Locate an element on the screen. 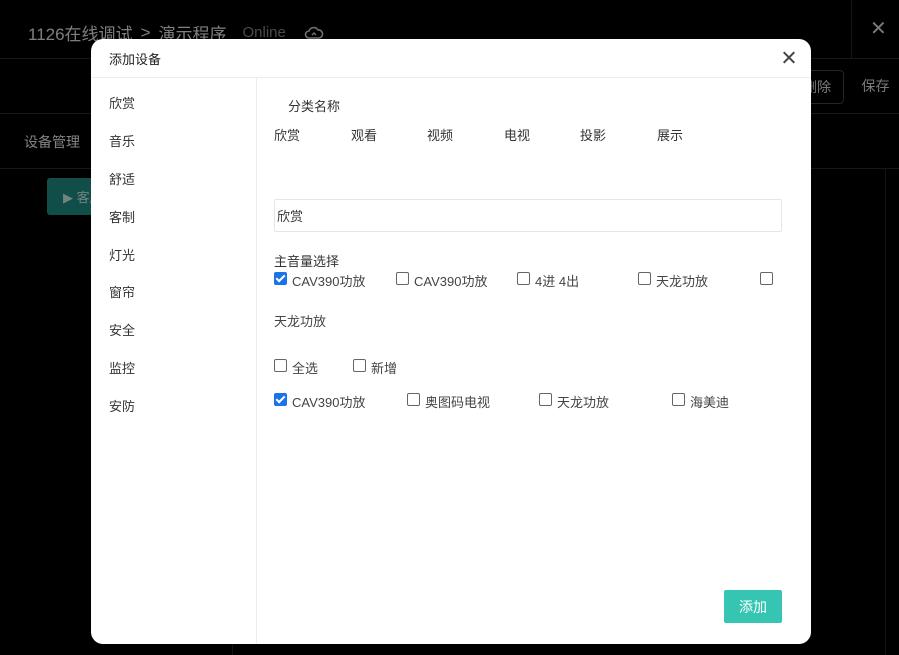 The image size is (899, 655). volume-checkbox is located at coordinates (769, 278).